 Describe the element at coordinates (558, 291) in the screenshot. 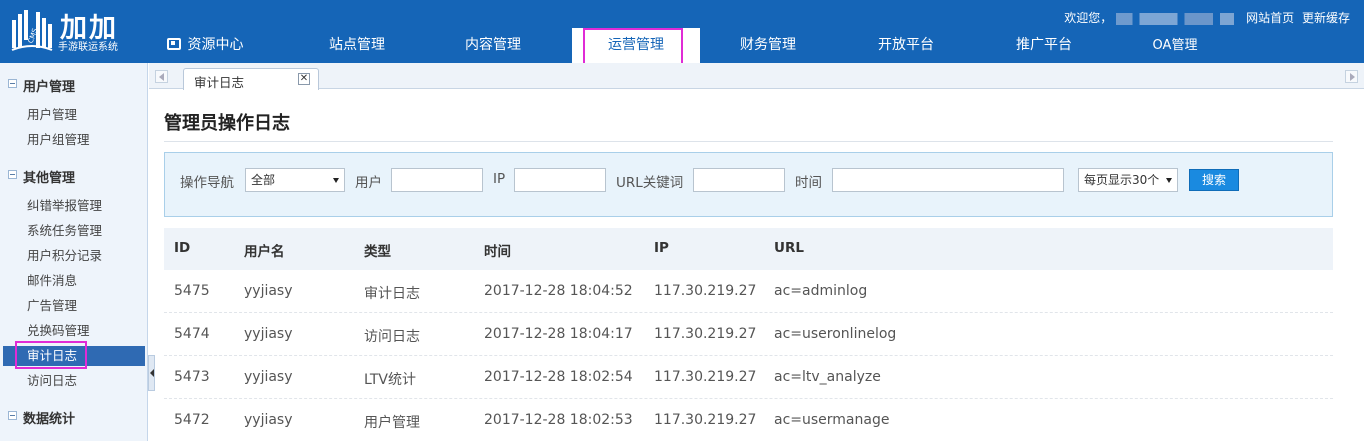

I see `cell-time: 2017-12-28 18:04:52` at that location.